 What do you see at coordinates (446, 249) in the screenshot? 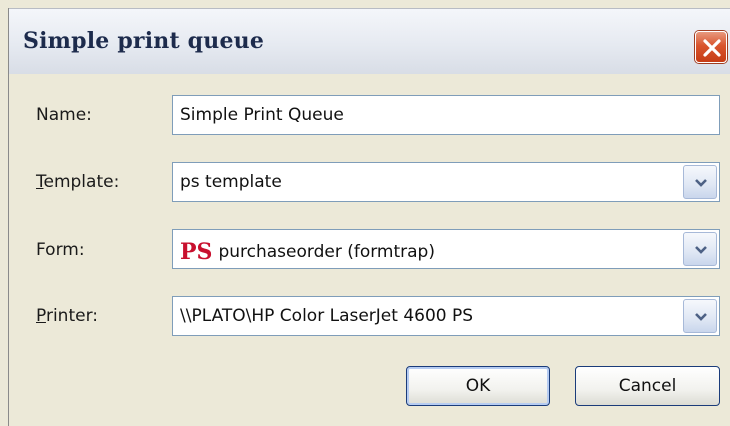
I see `form-select: PS purchaseorder (formtrap)` at bounding box center [446, 249].